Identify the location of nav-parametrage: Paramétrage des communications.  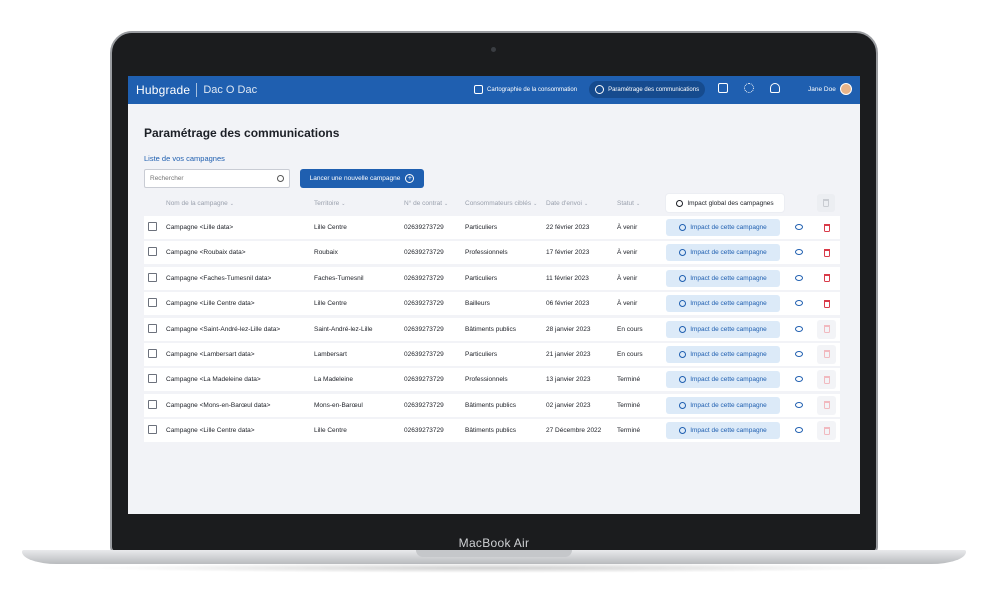
(647, 89).